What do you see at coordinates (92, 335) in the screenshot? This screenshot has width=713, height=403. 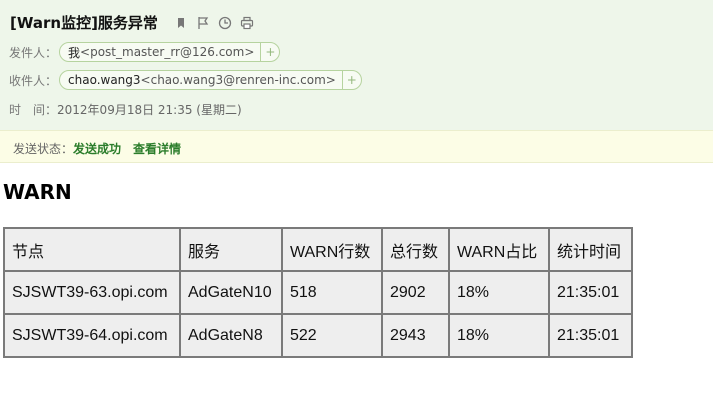 I see `cell-node: SJSWT39-64.opi.com` at bounding box center [92, 335].